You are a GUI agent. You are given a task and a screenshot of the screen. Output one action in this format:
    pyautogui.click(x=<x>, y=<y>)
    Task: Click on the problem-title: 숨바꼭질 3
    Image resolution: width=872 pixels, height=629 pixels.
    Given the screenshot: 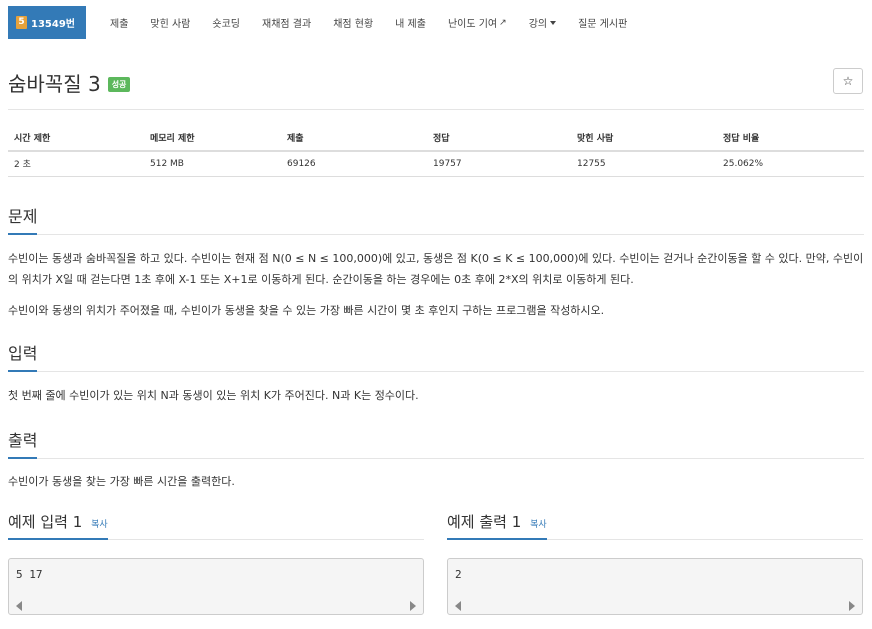 What is the action you would take?
    pyautogui.click(x=54, y=84)
    